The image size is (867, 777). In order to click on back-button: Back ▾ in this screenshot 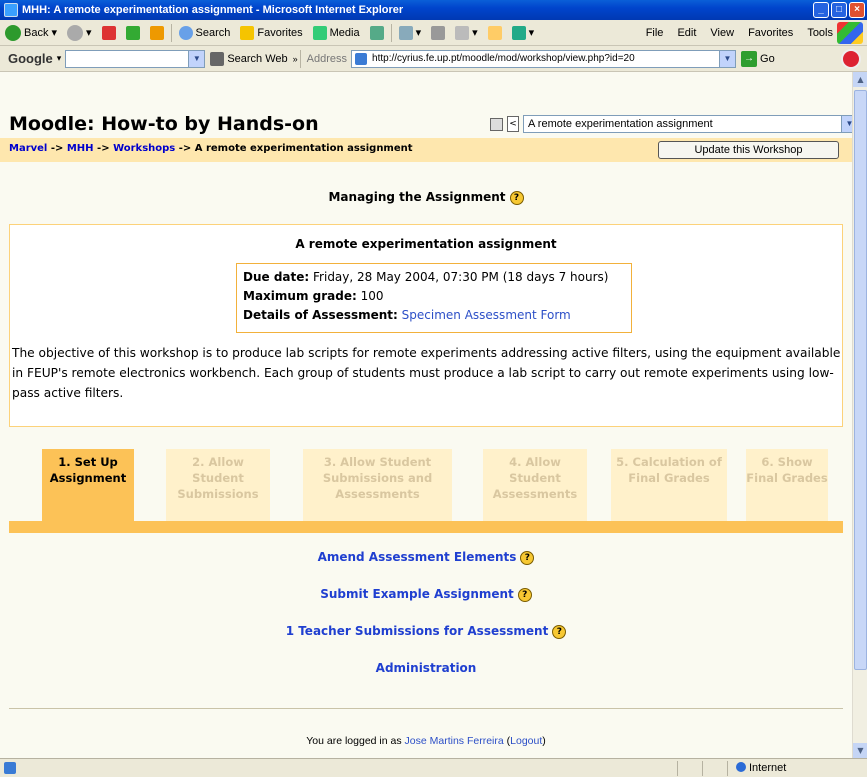, I will do `click(31, 33)`.